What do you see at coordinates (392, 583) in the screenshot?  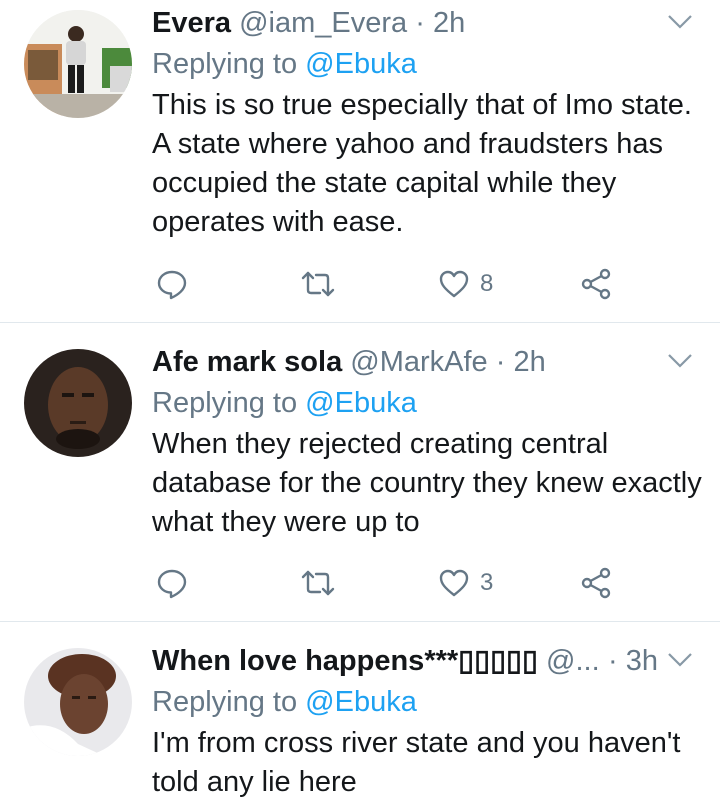 I see `tweet-actions: 3` at bounding box center [392, 583].